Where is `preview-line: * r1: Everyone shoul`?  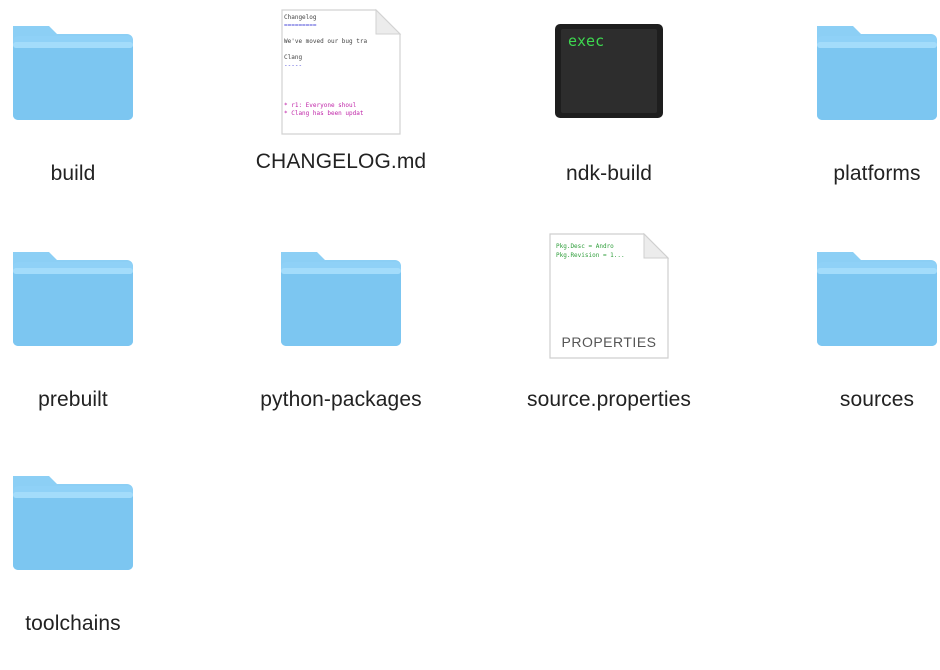
preview-line: * r1: Everyone shoul is located at coordinates (320, 105).